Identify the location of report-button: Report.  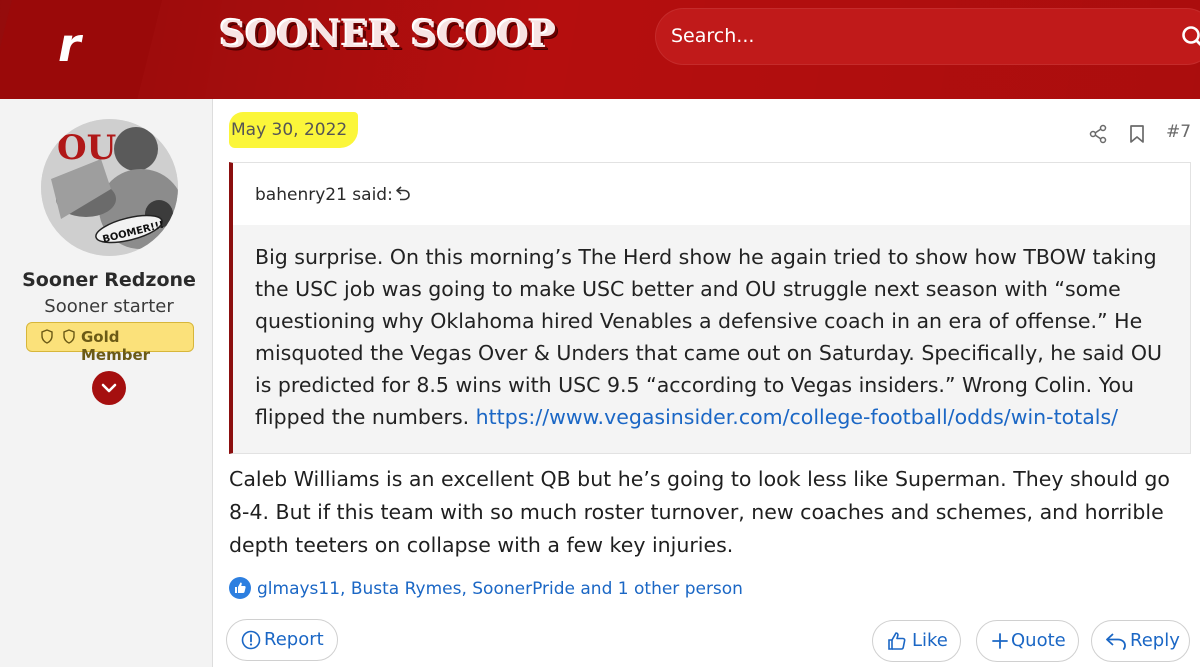
(282, 640).